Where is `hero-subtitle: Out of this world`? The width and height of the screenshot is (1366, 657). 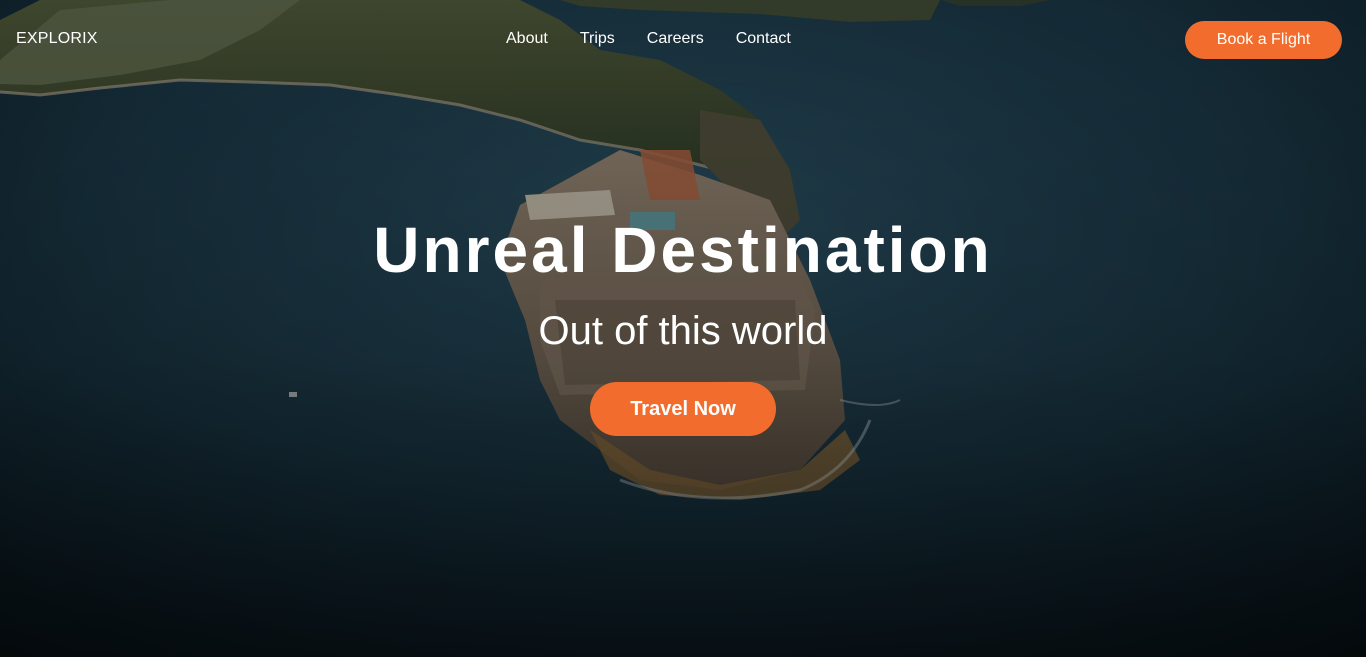 hero-subtitle: Out of this world is located at coordinates (683, 331).